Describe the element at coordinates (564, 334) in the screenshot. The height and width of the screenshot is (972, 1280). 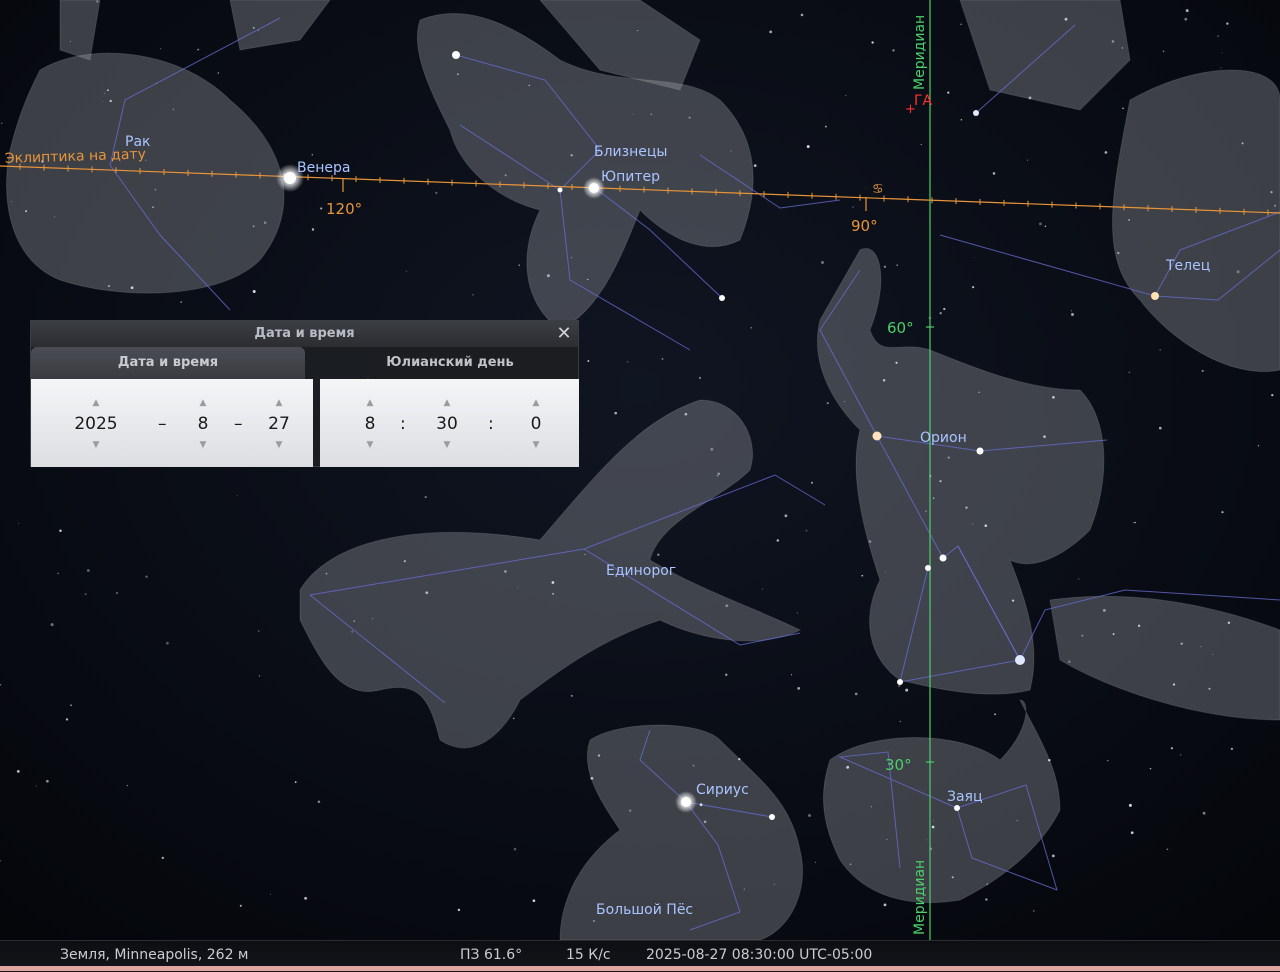
I see `close-icon: ✕` at that location.